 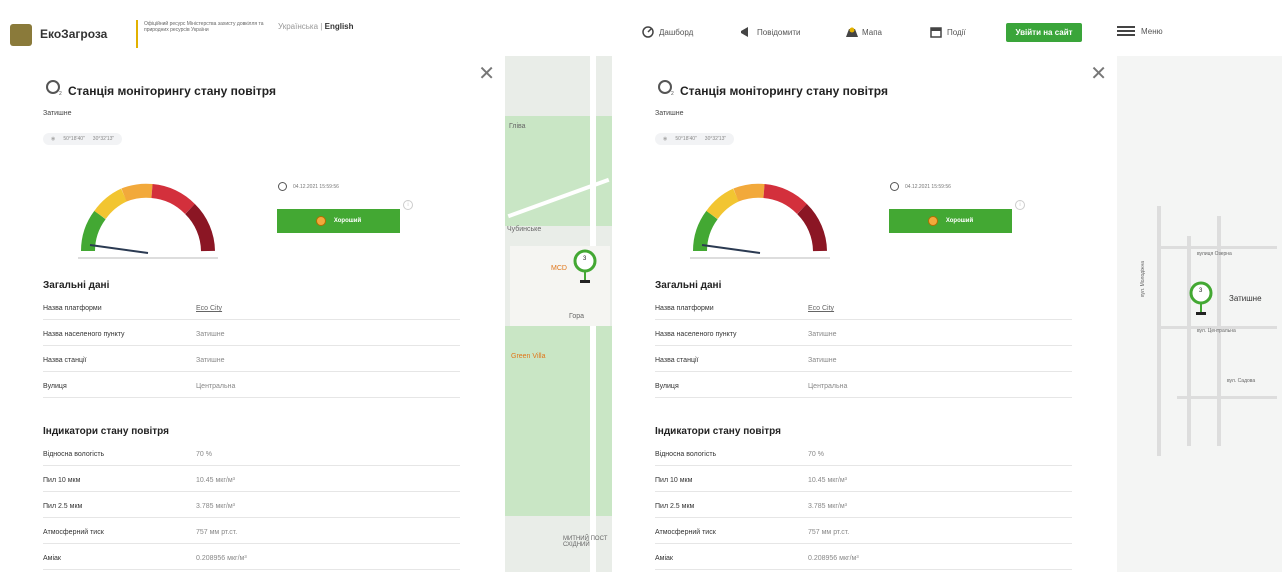 What do you see at coordinates (1241, 381) in the screenshot?
I see `map-label: вул. Садова` at bounding box center [1241, 381].